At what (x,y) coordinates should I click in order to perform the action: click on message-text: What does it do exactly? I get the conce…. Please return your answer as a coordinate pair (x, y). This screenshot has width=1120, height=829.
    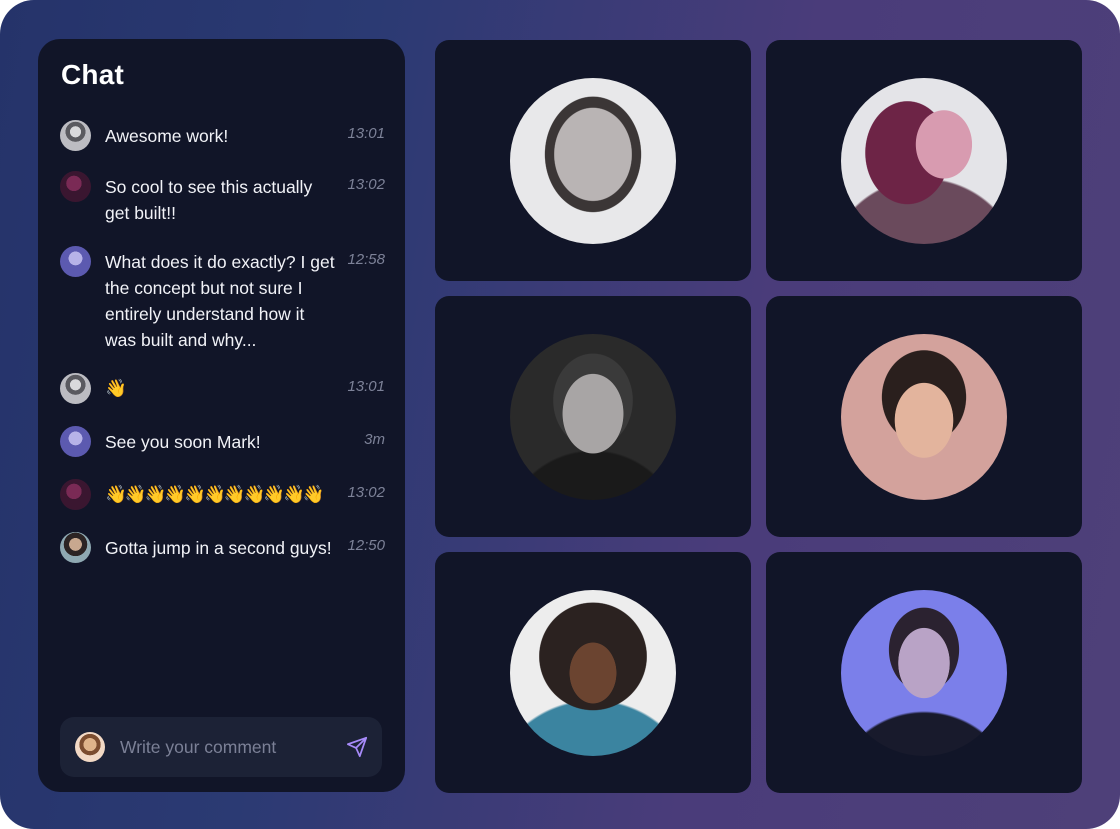
    Looking at the image, I should click on (220, 301).